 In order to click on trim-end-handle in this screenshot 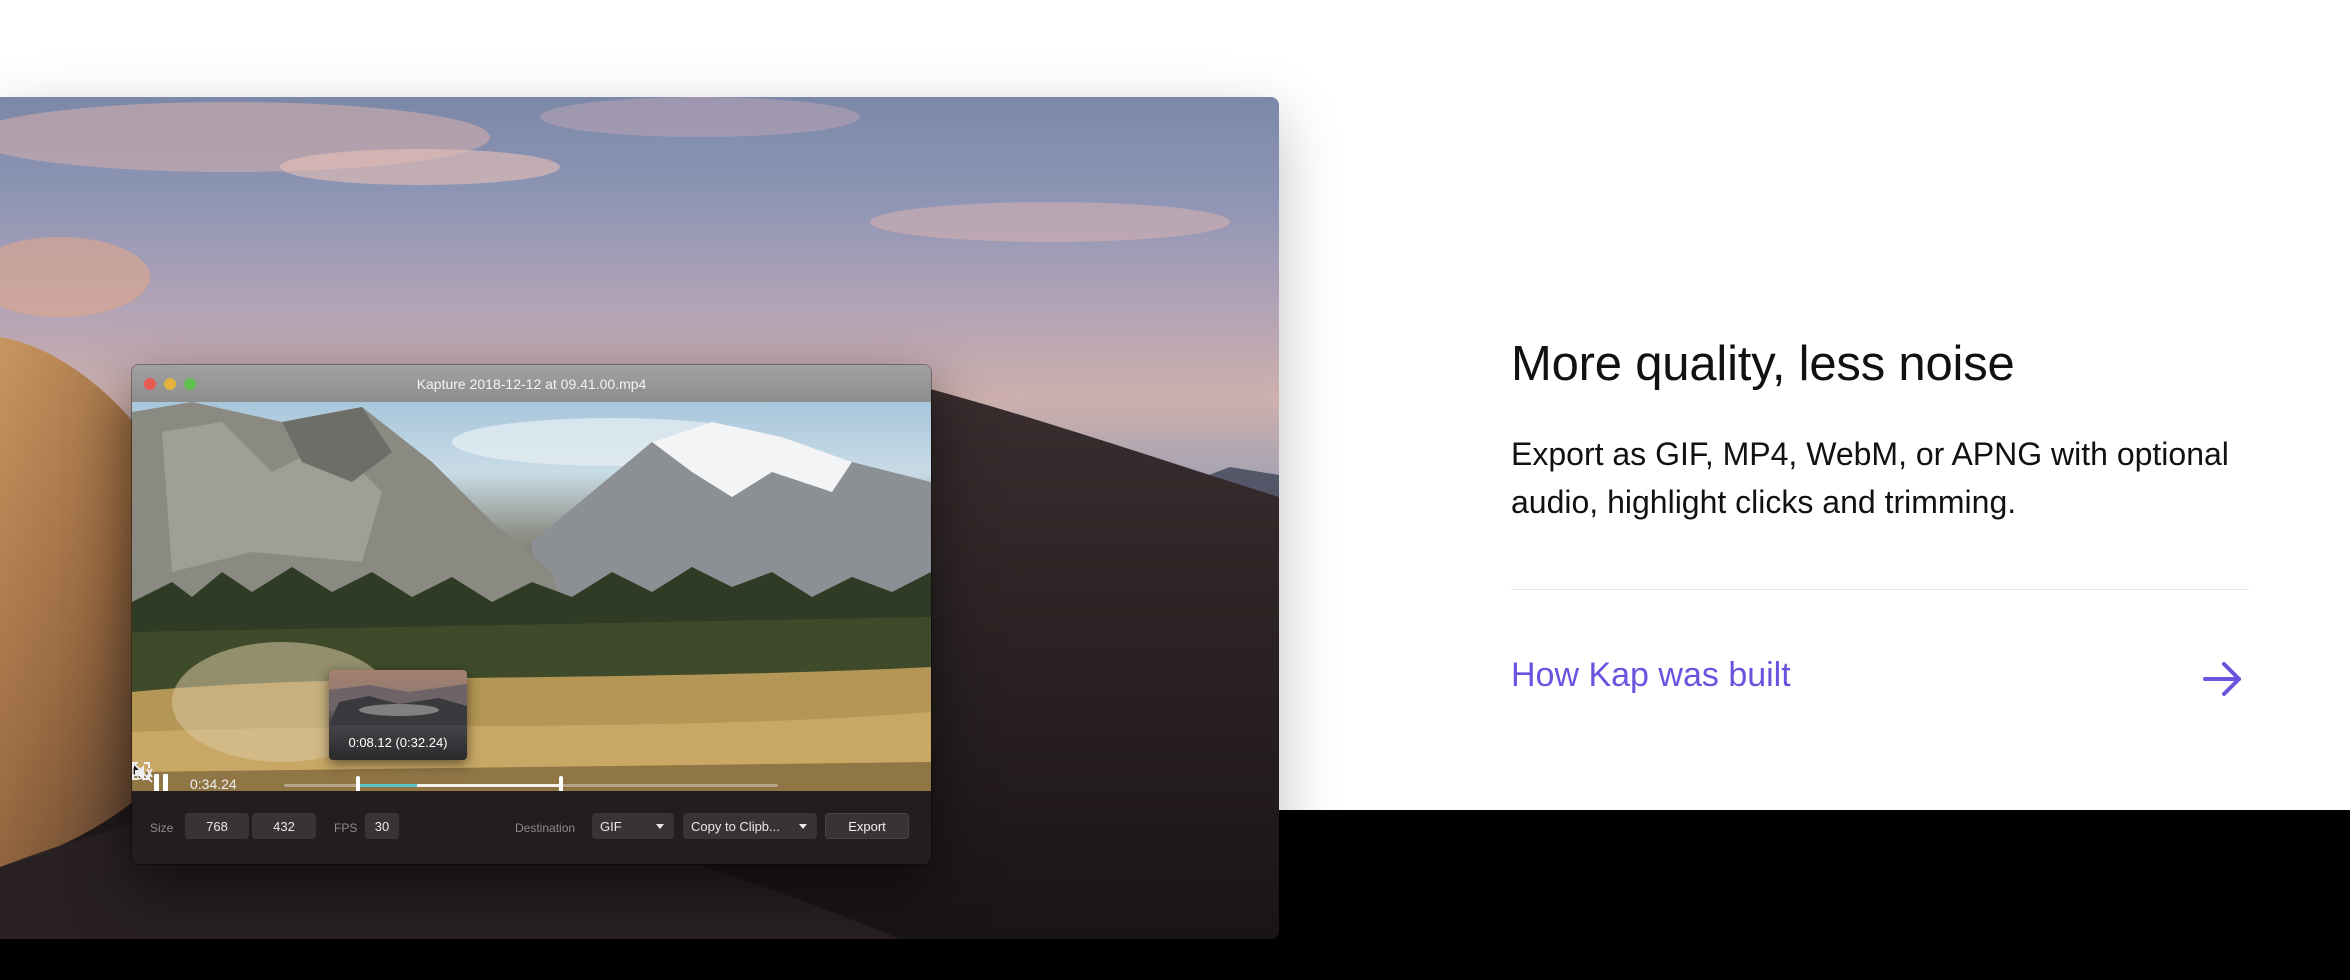, I will do `click(560, 783)`.